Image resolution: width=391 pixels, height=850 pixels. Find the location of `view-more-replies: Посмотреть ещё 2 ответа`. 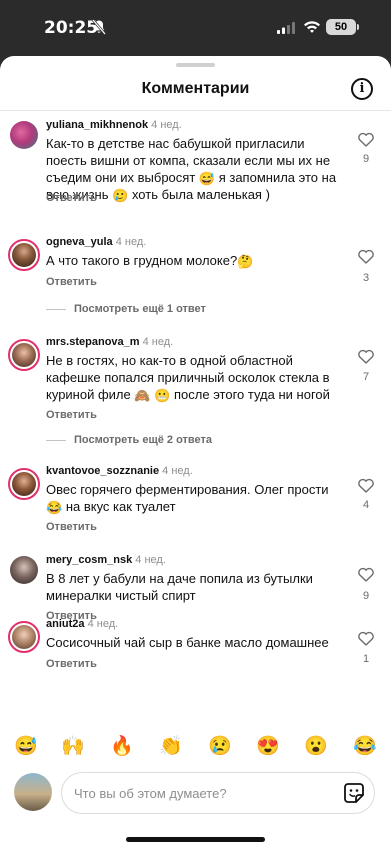

view-more-replies: Посмотреть ещё 2 ответа is located at coordinates (129, 440).